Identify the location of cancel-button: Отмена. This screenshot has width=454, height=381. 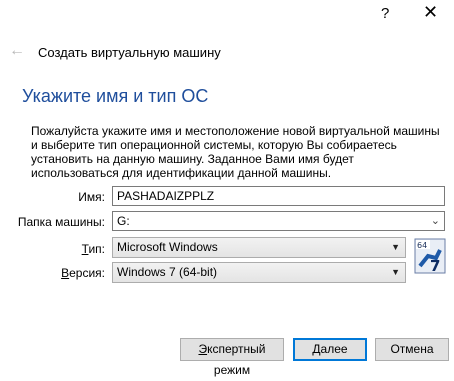
(412, 349).